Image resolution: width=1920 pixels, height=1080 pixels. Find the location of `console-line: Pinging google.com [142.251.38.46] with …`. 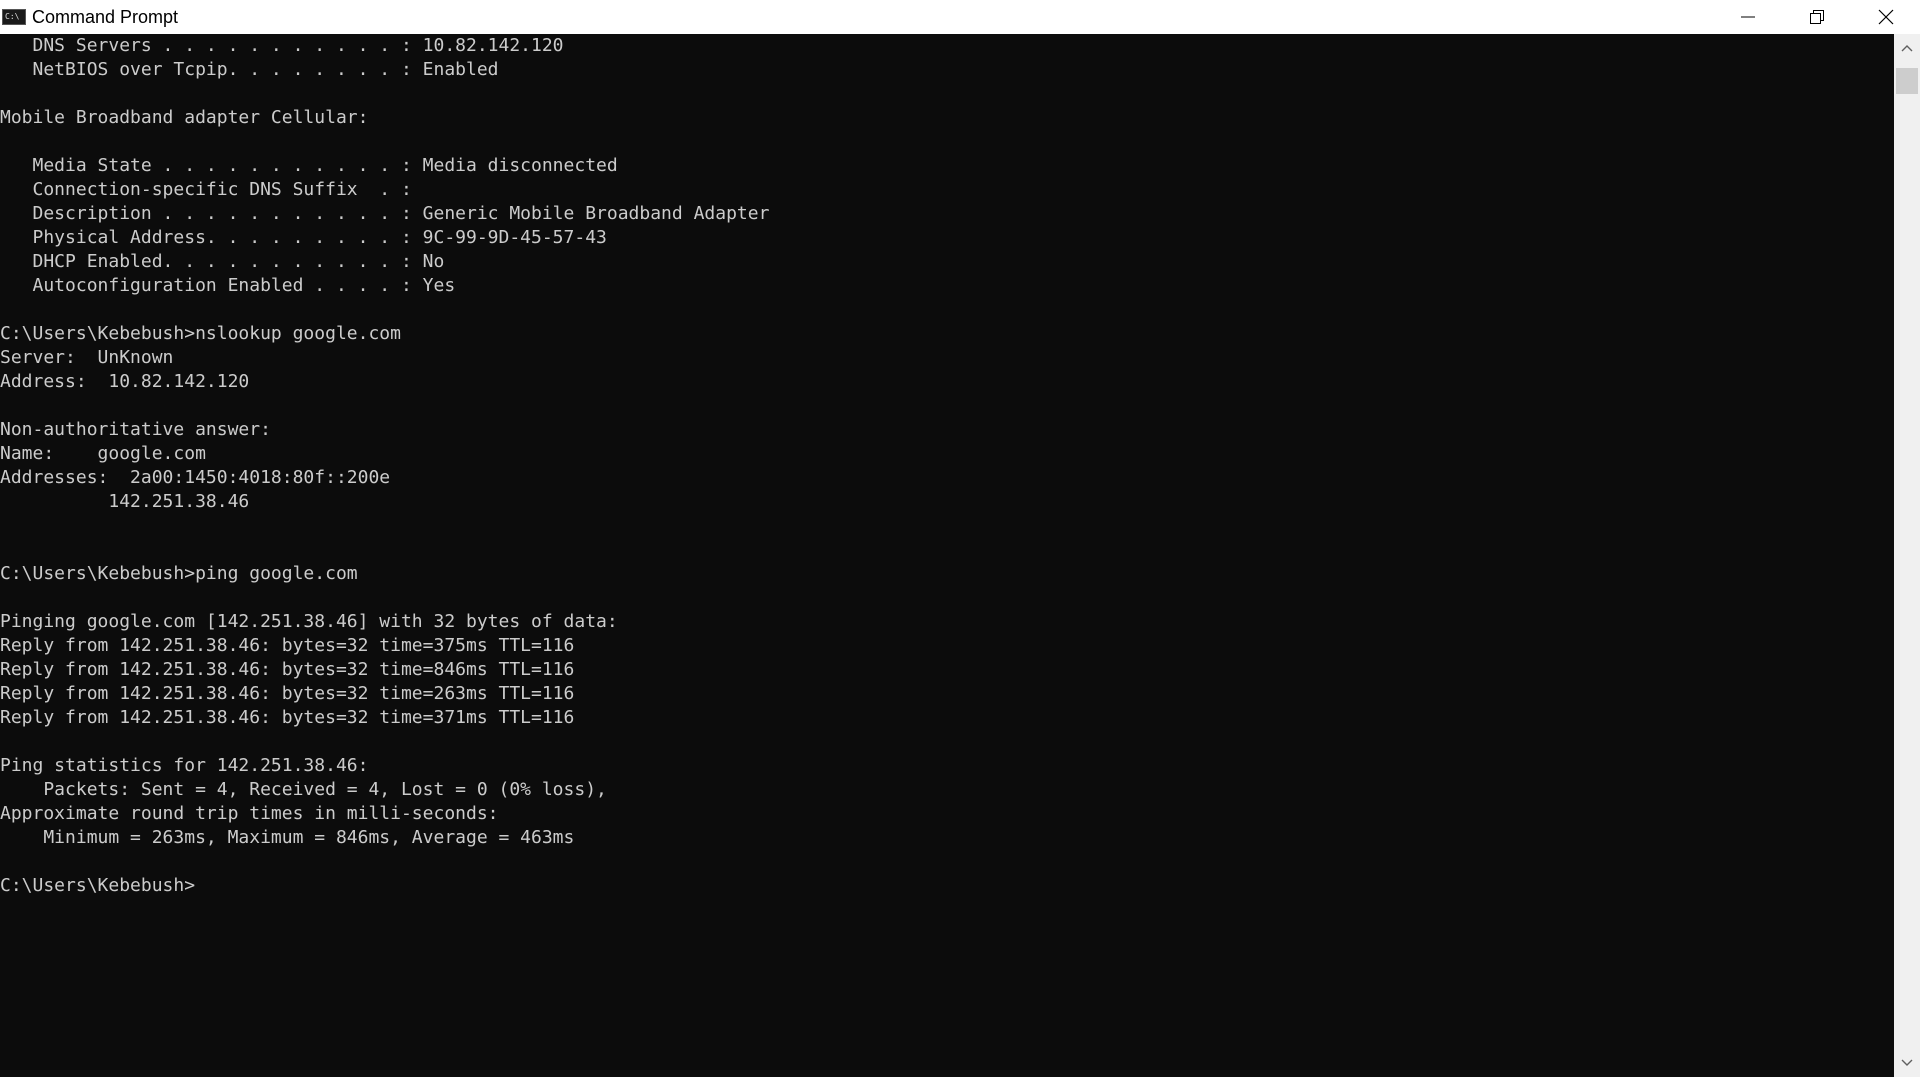

console-line: Pinging google.com [142.251.38.46] with … is located at coordinates (309, 621).